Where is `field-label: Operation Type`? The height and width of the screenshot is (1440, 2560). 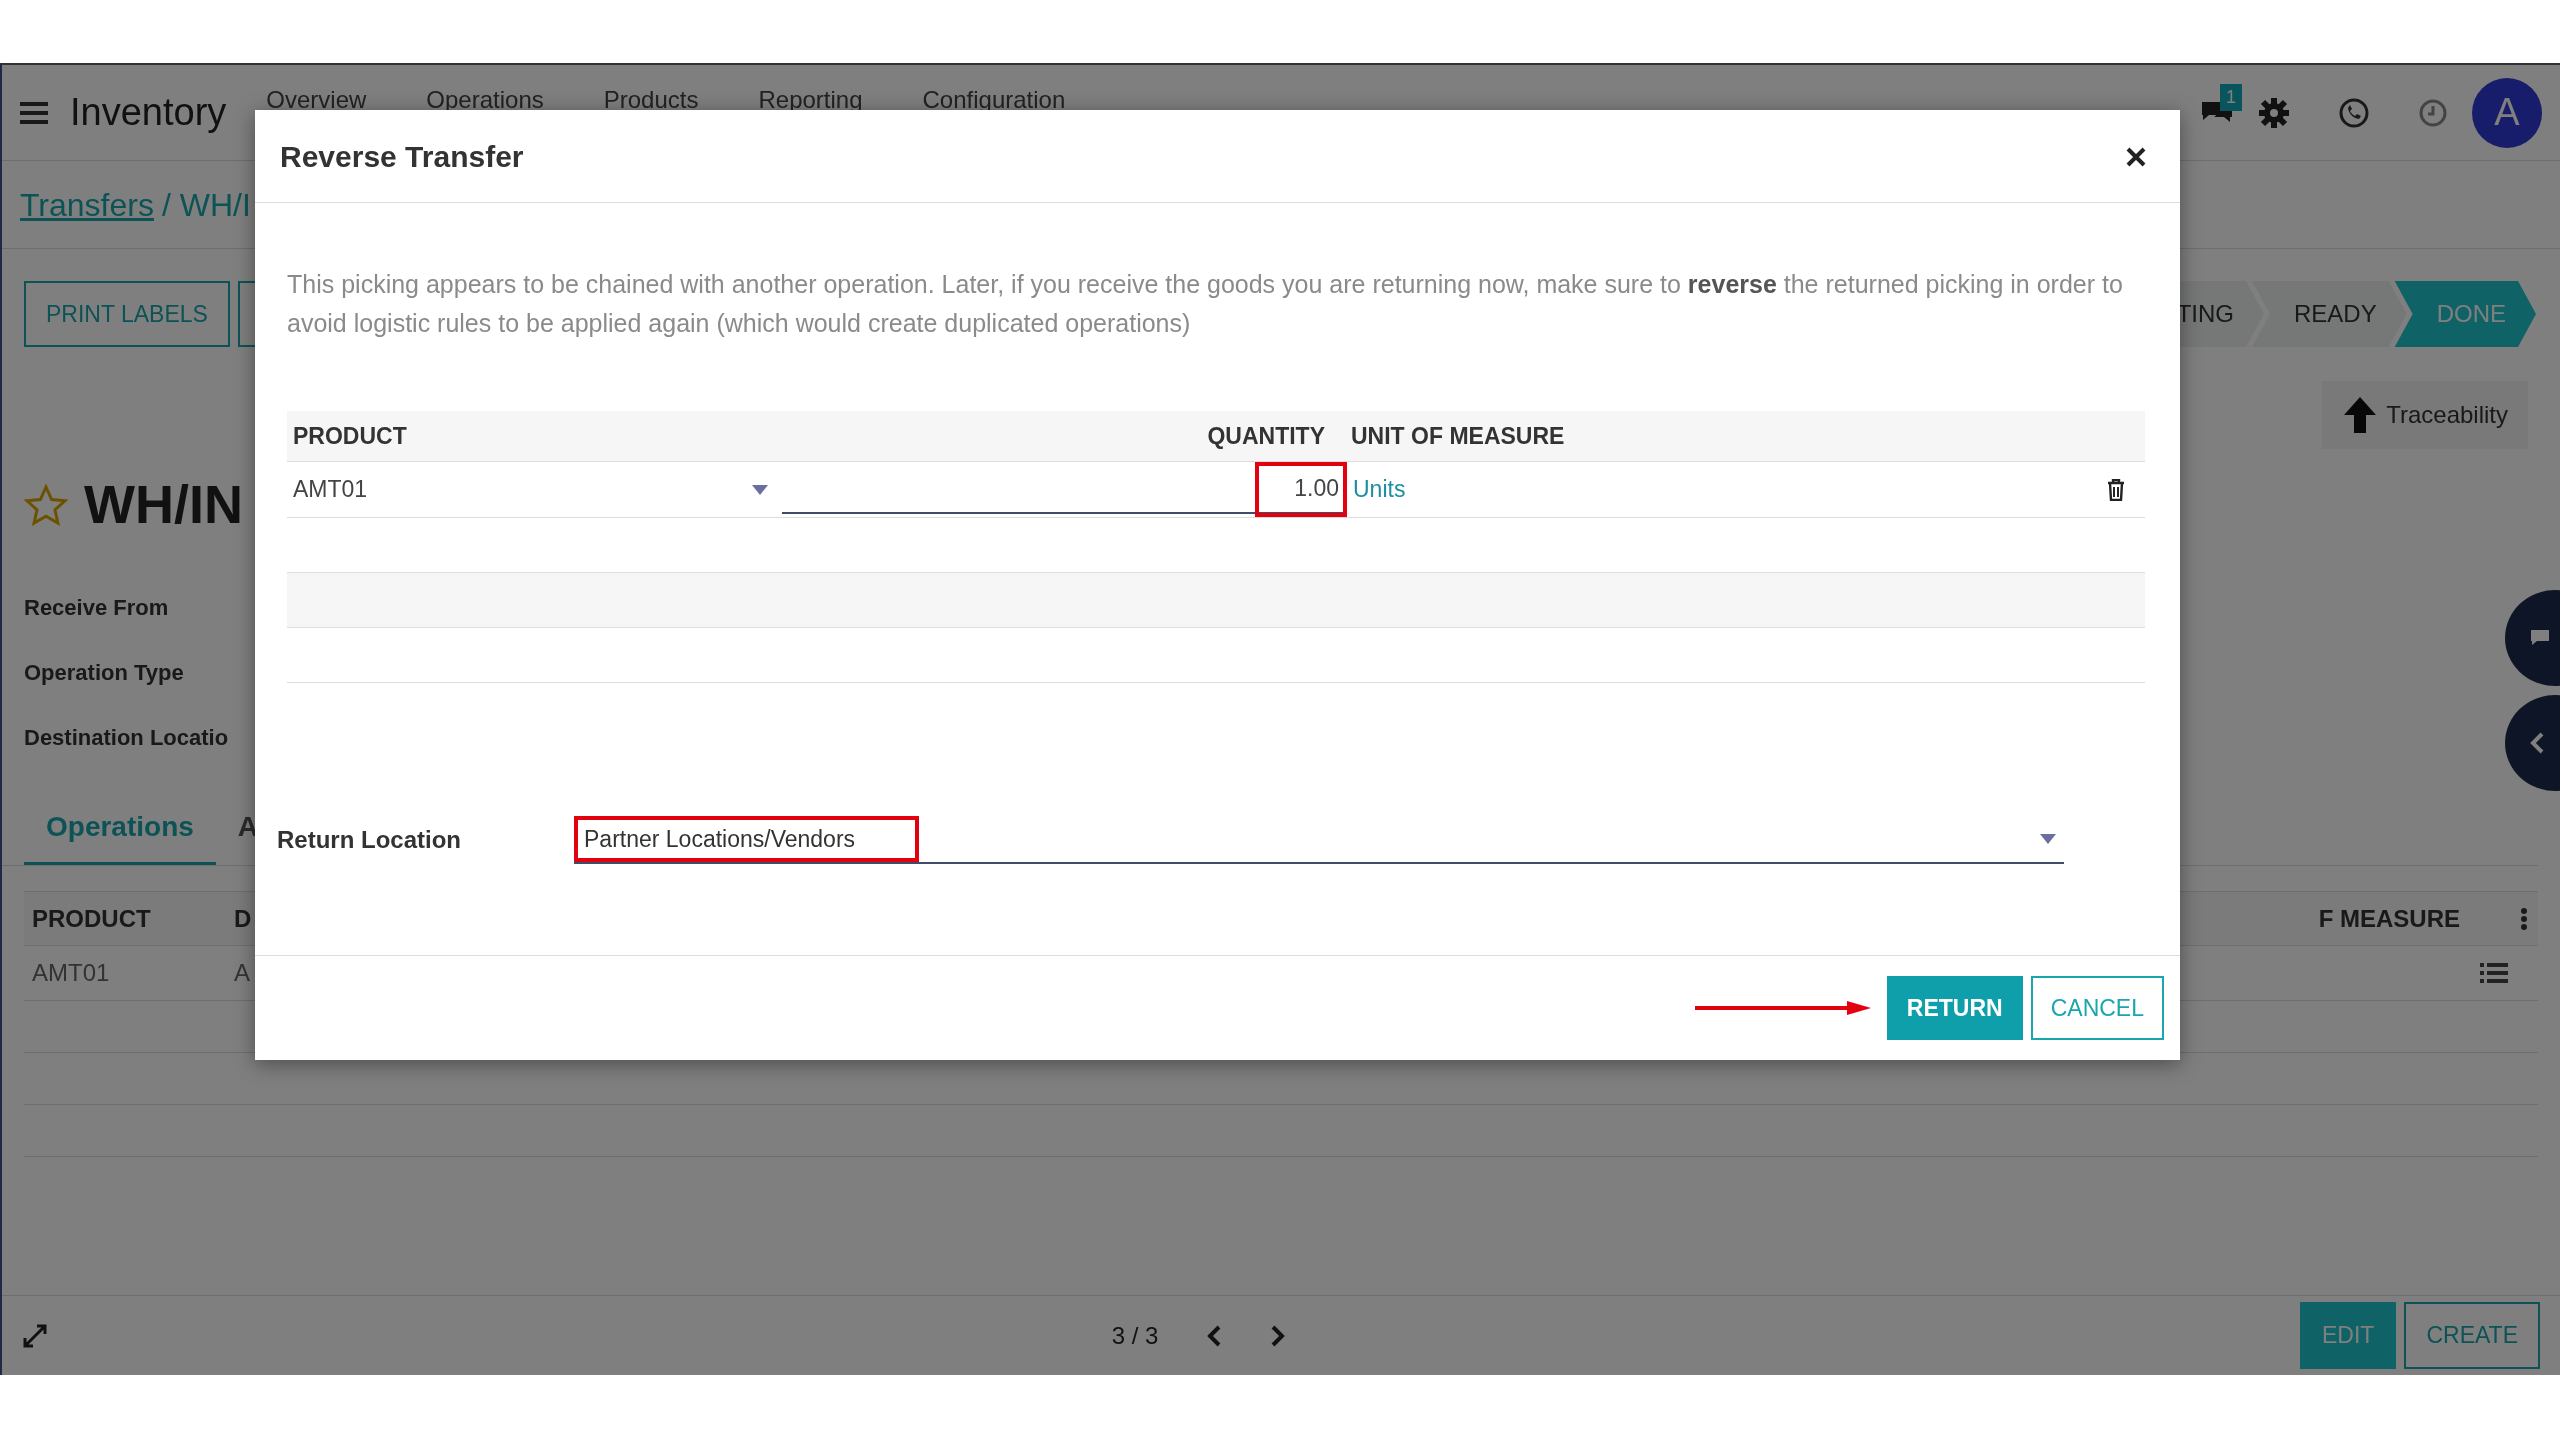
field-label: Operation Type is located at coordinates (104, 672).